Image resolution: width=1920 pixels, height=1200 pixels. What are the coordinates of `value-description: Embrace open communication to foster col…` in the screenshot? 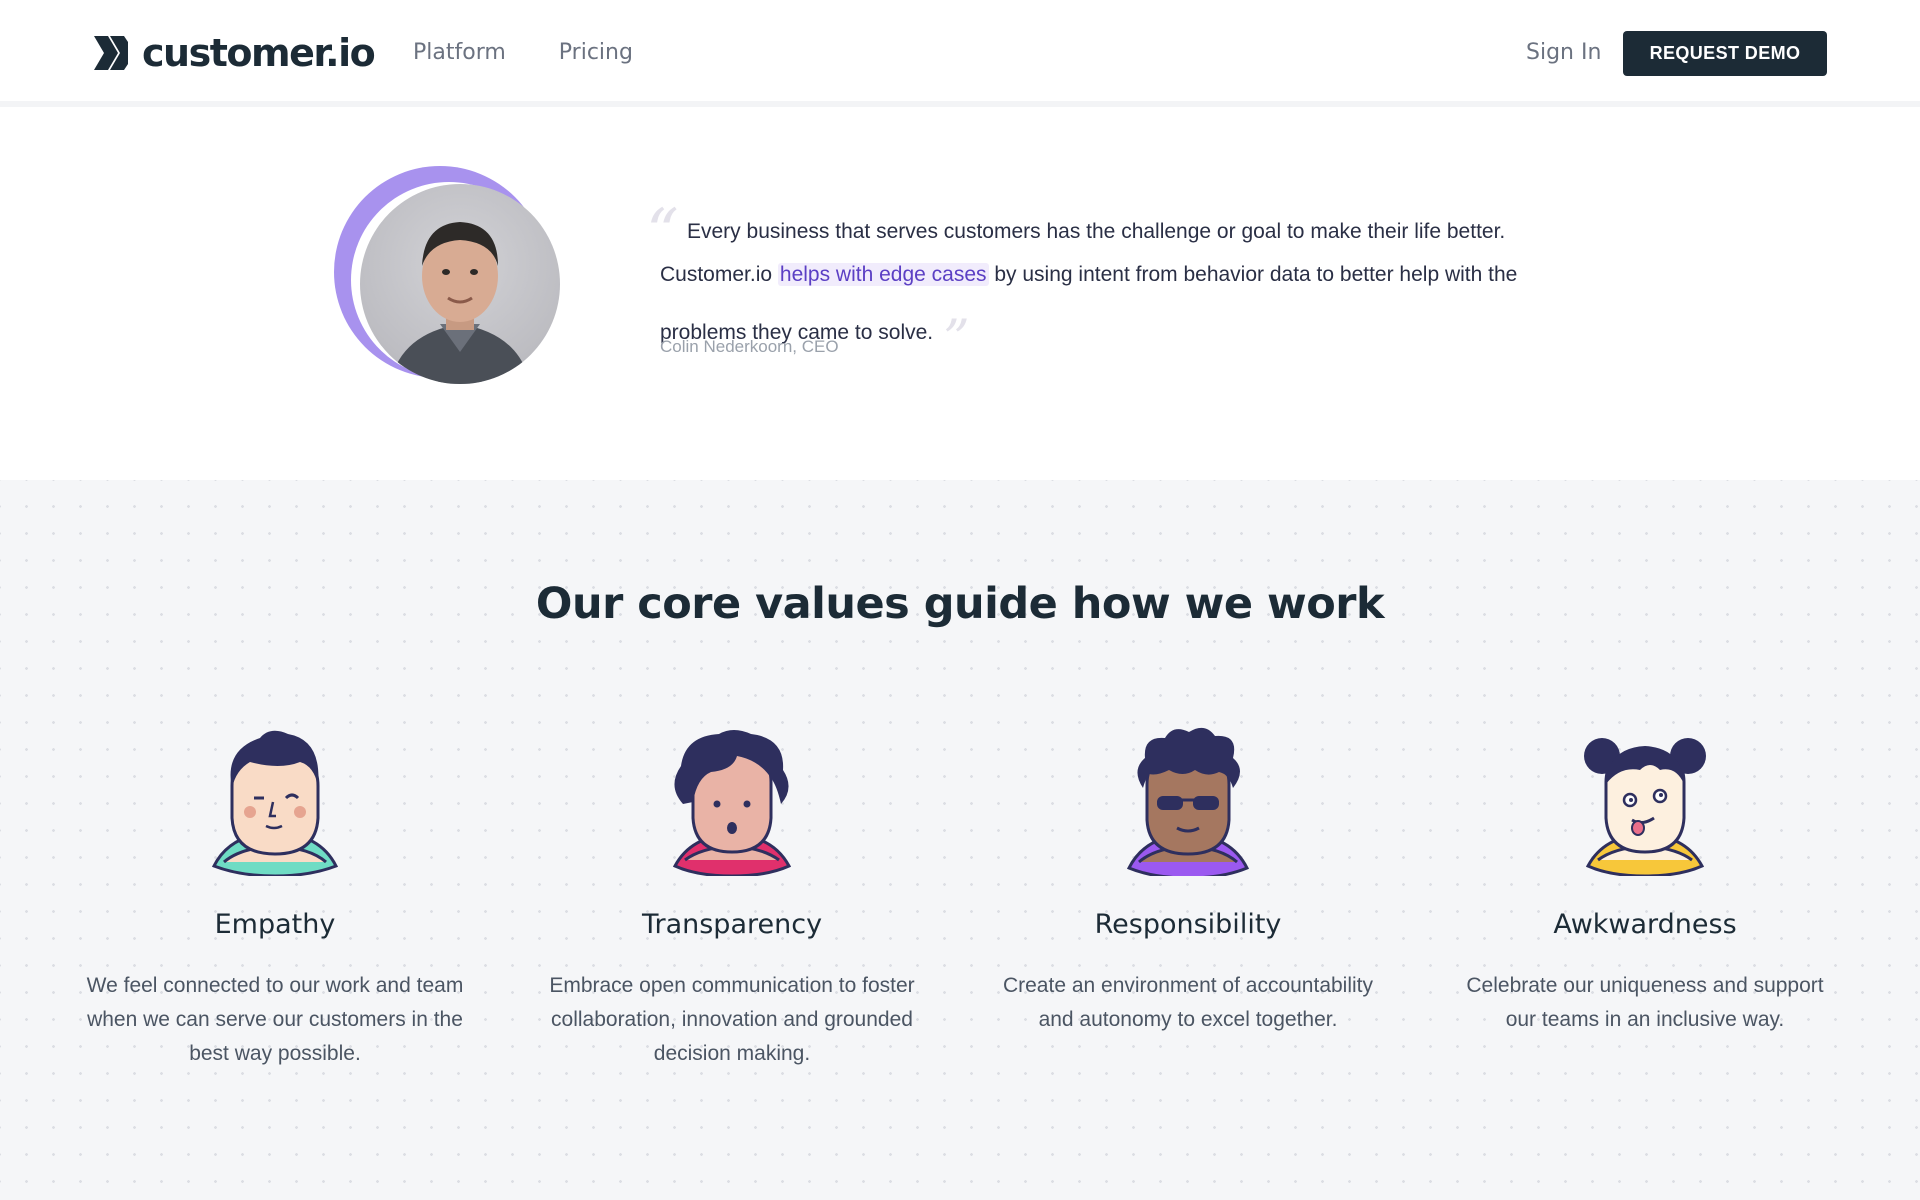 It's located at (732, 1019).